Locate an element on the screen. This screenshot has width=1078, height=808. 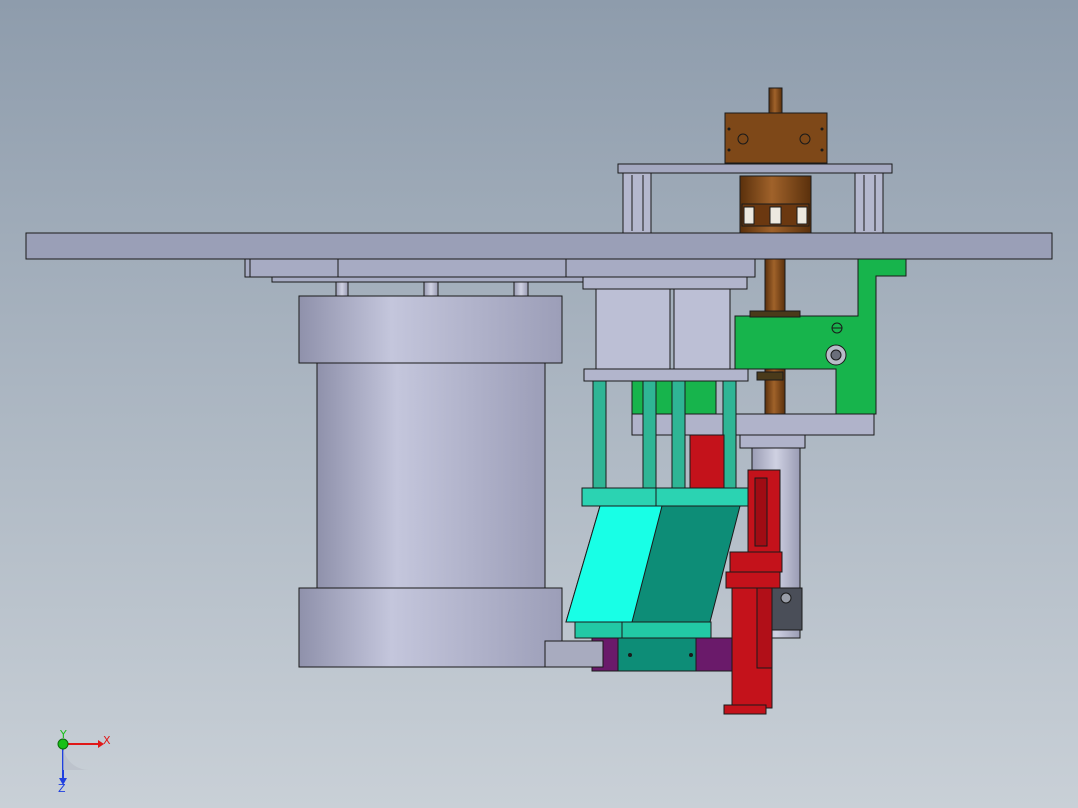
wedge-block is located at coordinates (653, 564).